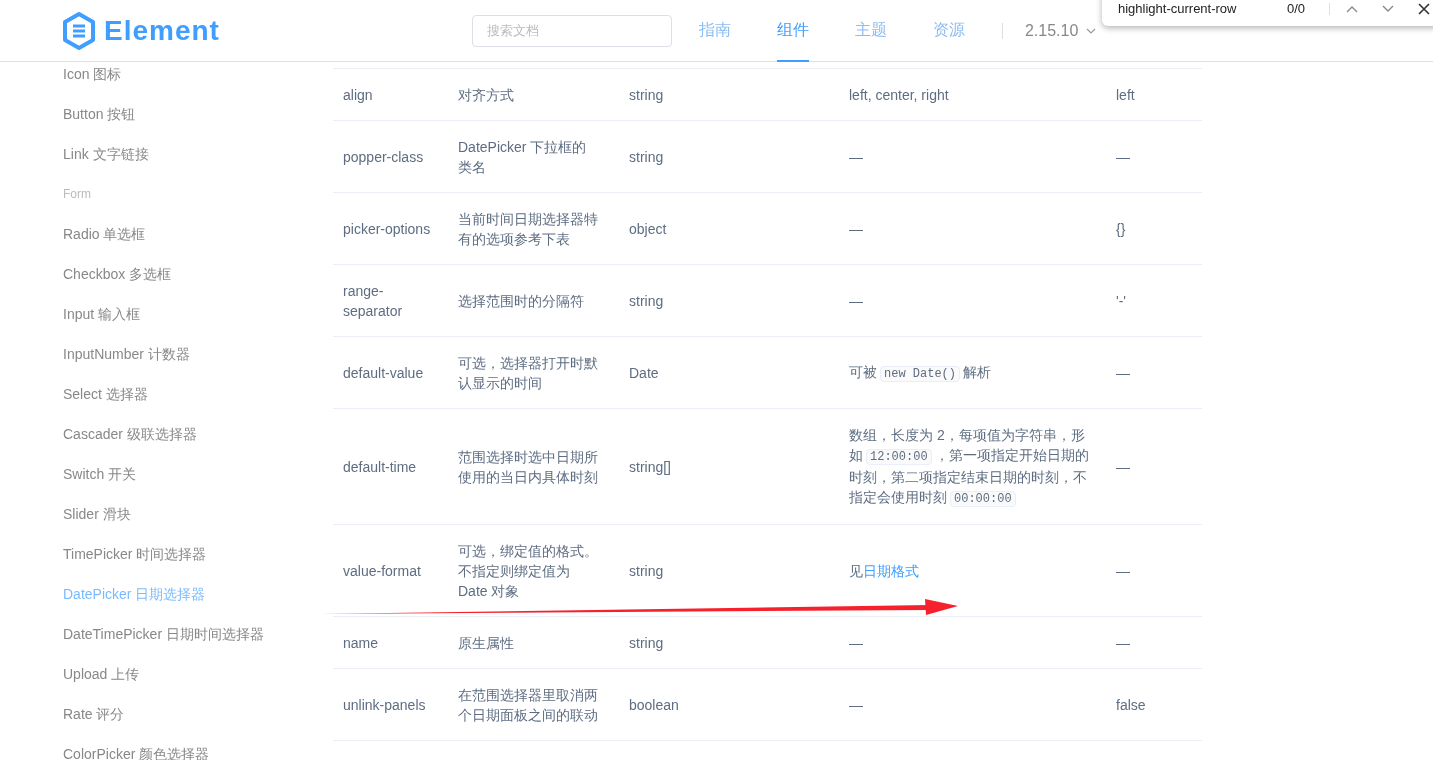  I want to click on table-cell: 原生属性, so click(533, 642).